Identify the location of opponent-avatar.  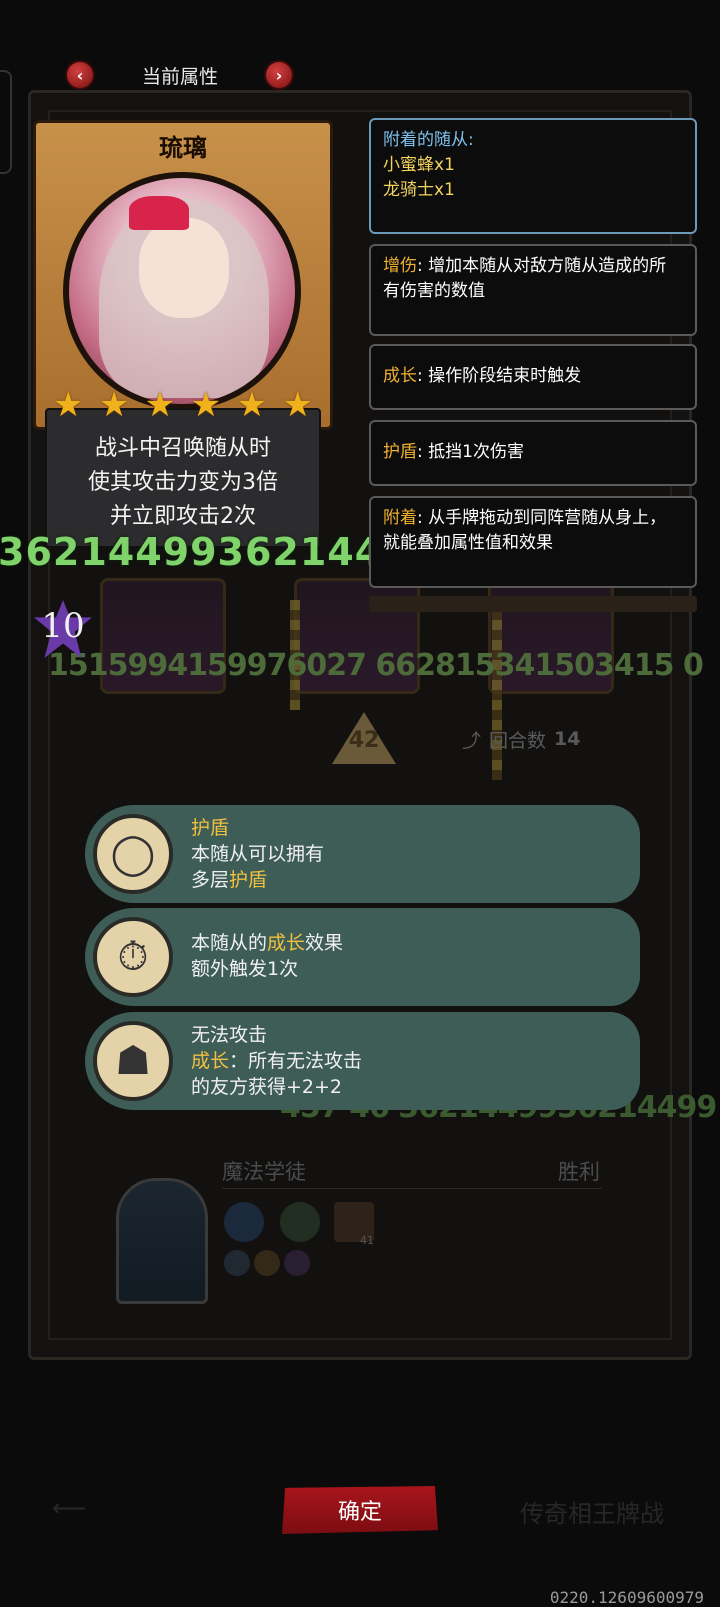
(162, 1241).